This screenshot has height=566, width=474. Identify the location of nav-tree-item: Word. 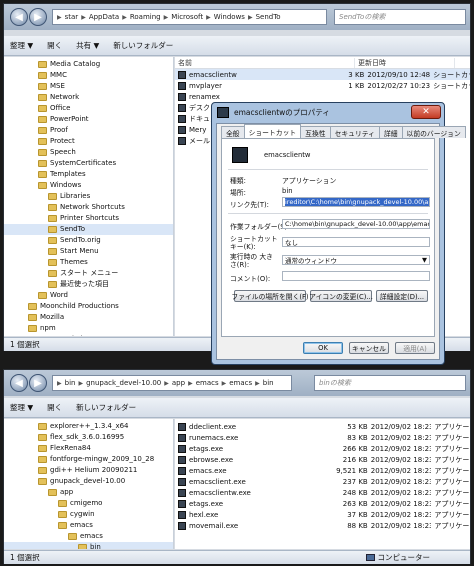
(88, 295).